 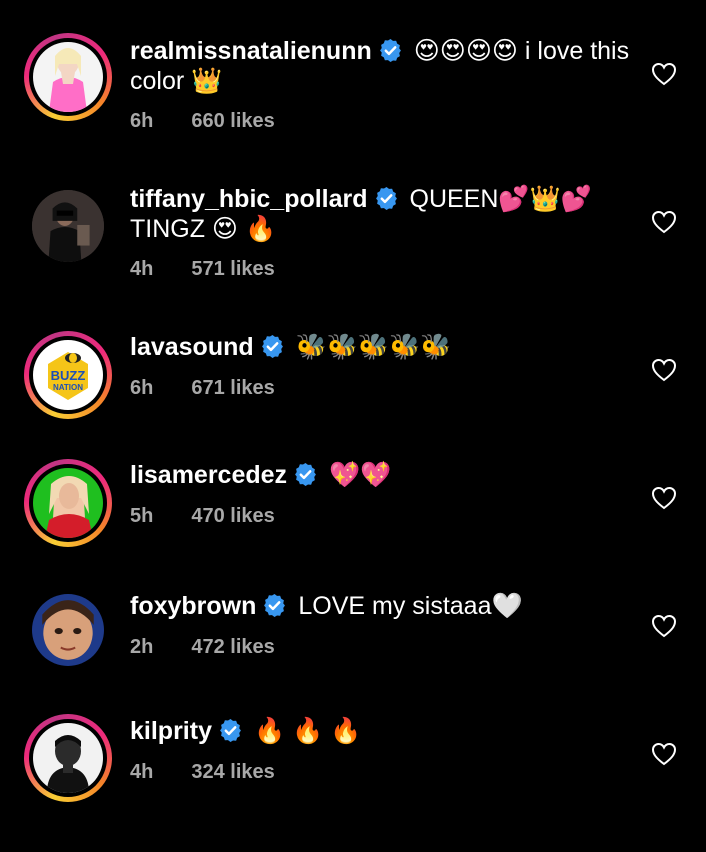 I want to click on comment-username: kilprity, so click(x=171, y=731).